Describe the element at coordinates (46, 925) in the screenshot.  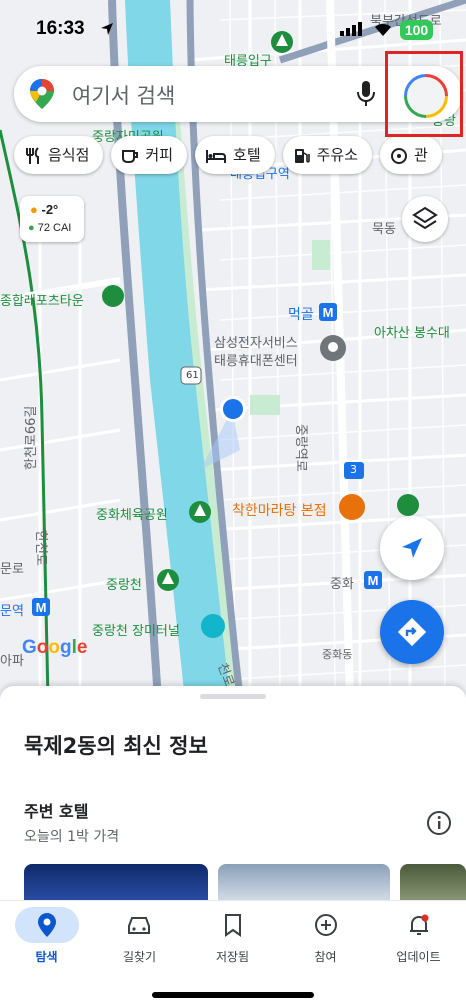
I see `explore-pin-icon` at that location.